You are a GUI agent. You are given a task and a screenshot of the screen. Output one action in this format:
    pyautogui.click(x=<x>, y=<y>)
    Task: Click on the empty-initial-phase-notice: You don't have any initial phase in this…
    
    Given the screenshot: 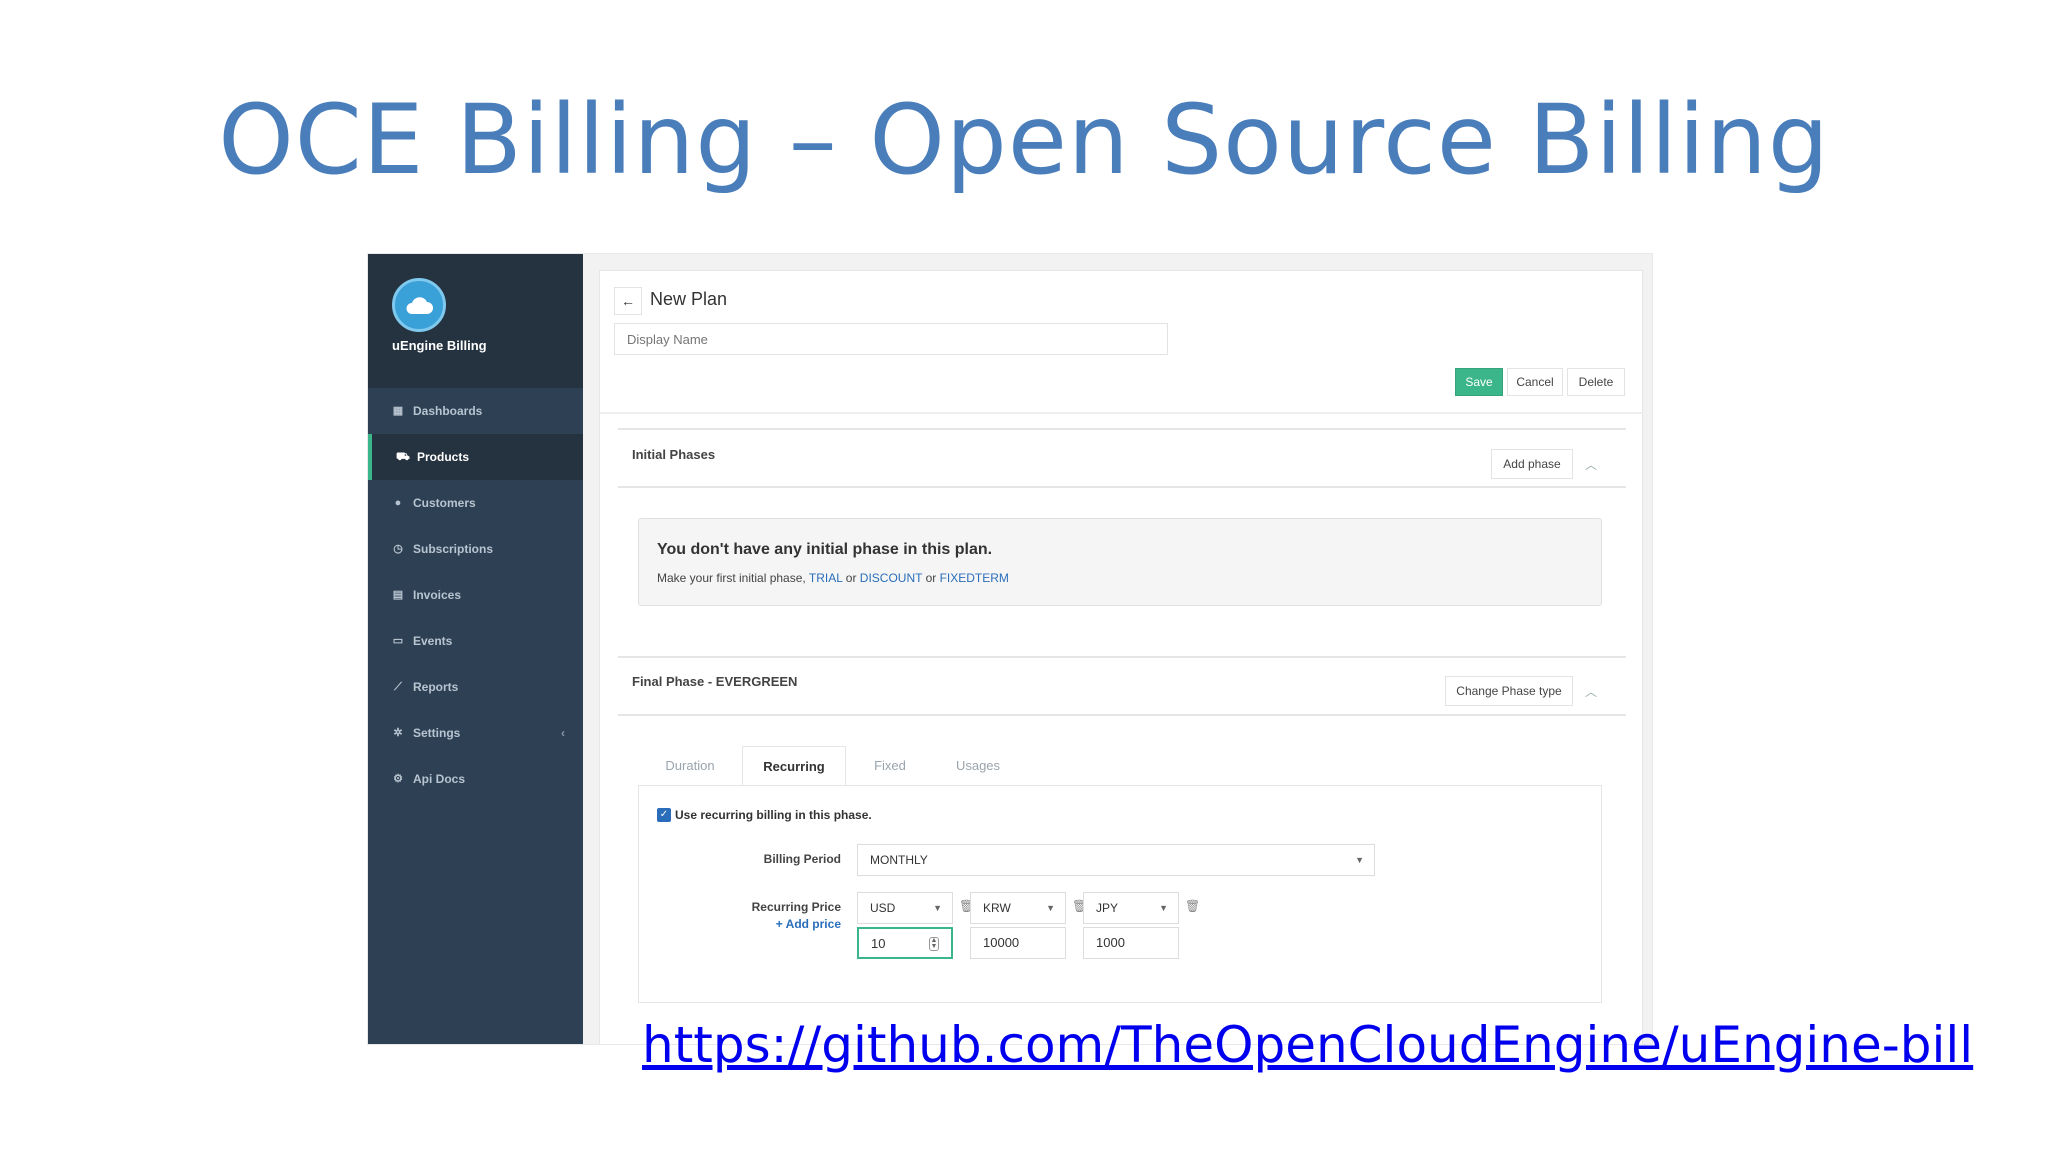 What is the action you would take?
    pyautogui.click(x=1120, y=562)
    